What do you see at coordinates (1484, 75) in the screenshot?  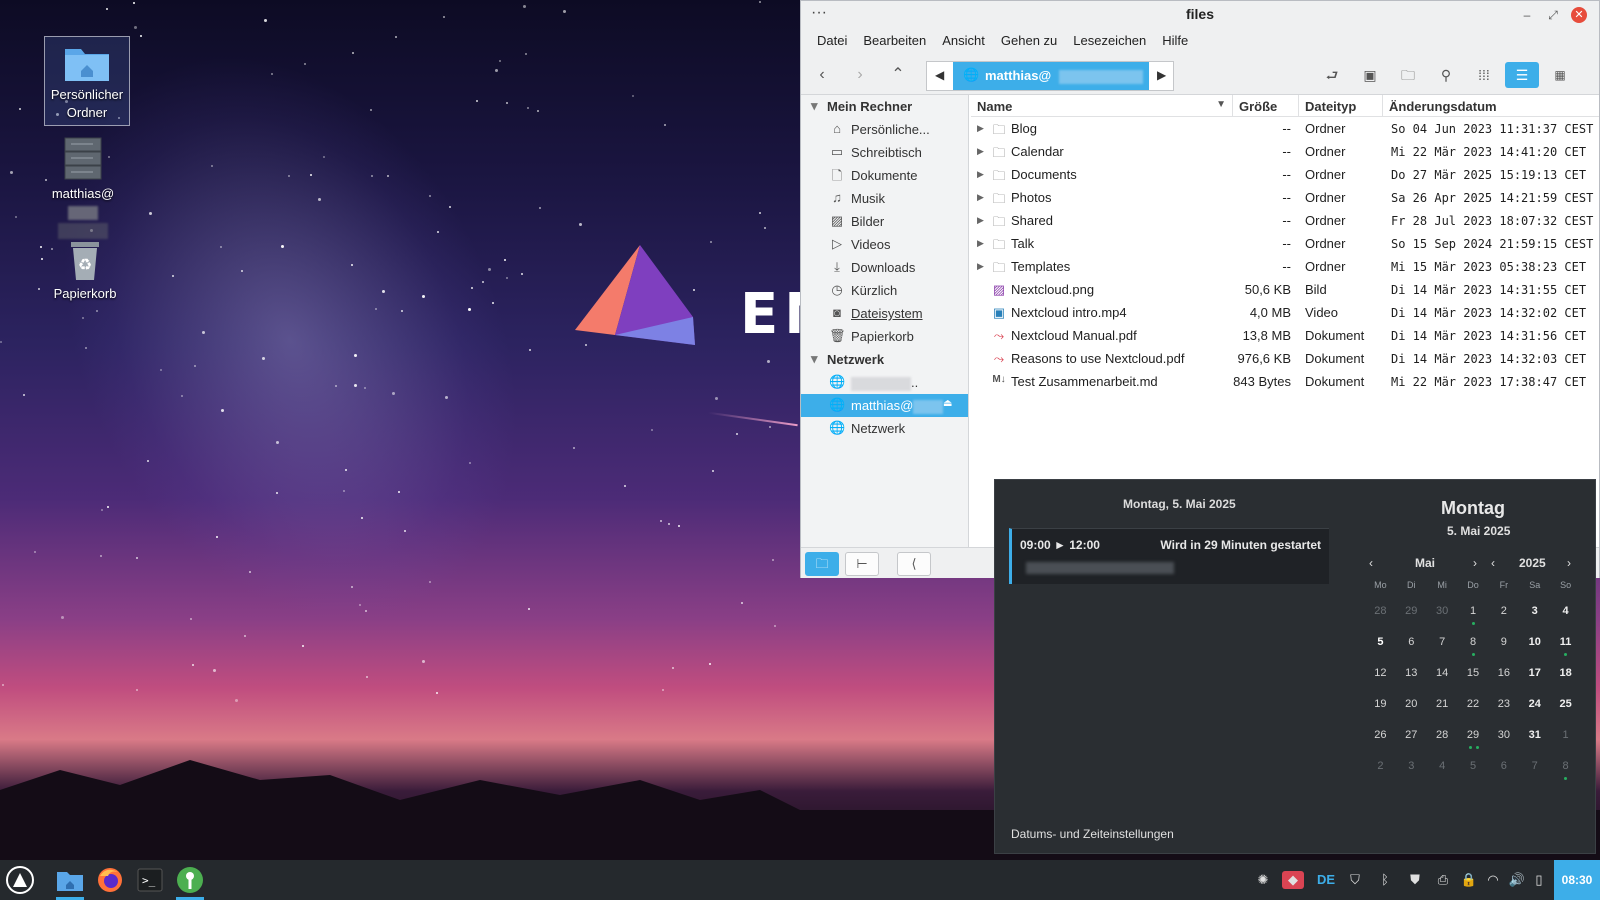 I see `icon-view-icon: ⁞⁞⁞` at bounding box center [1484, 75].